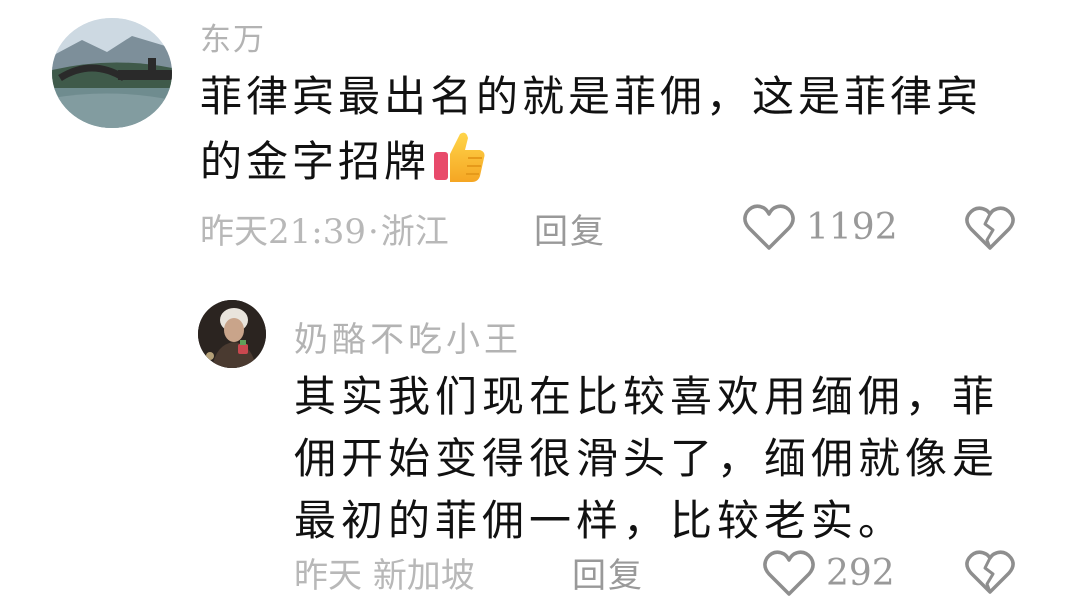 The image size is (1080, 600). I want to click on comment-meta: 昨天21:39·浙江, so click(324, 228).